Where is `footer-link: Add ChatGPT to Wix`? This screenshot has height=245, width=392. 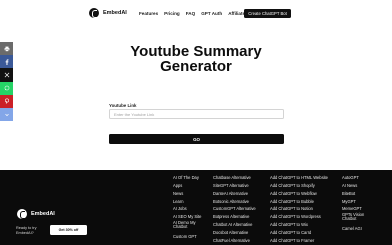 footer-link: Add ChatGPT to Wix is located at coordinates (299, 225).